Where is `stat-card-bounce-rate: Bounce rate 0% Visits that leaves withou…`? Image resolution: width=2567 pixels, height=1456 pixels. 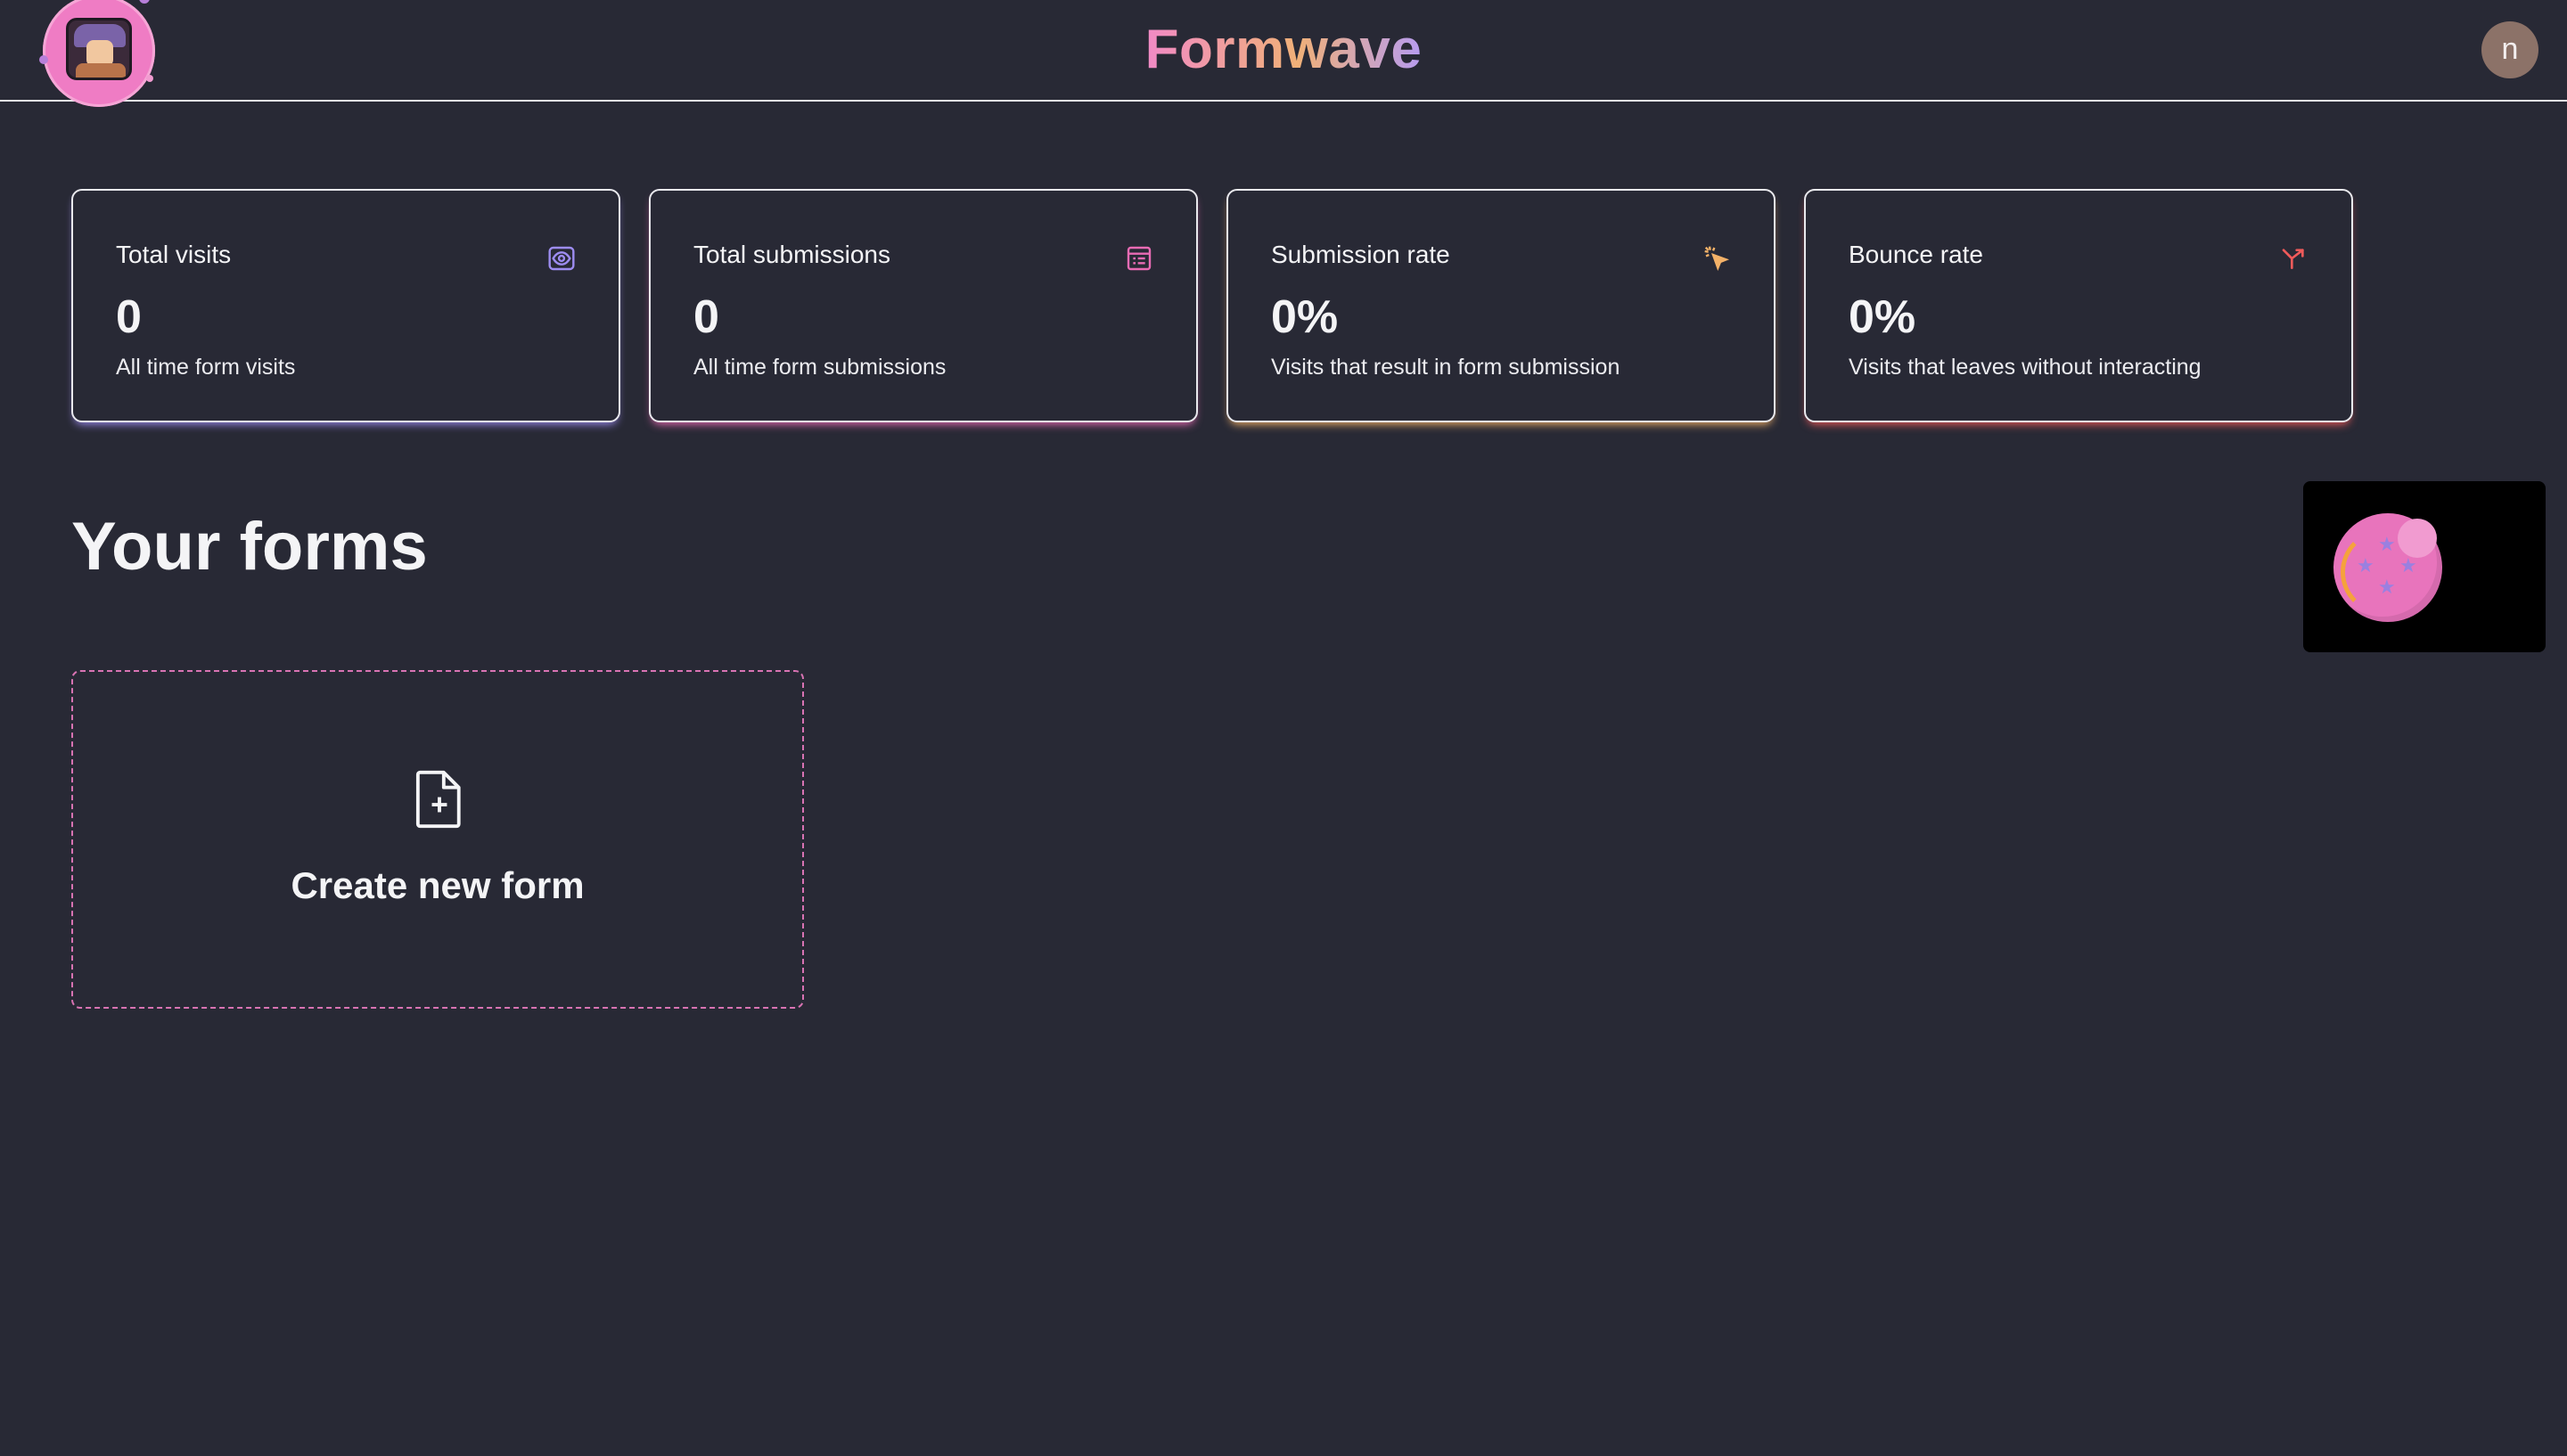
stat-card-bounce-rate: Bounce rate 0% Visits that leaves withou… is located at coordinates (2079, 305).